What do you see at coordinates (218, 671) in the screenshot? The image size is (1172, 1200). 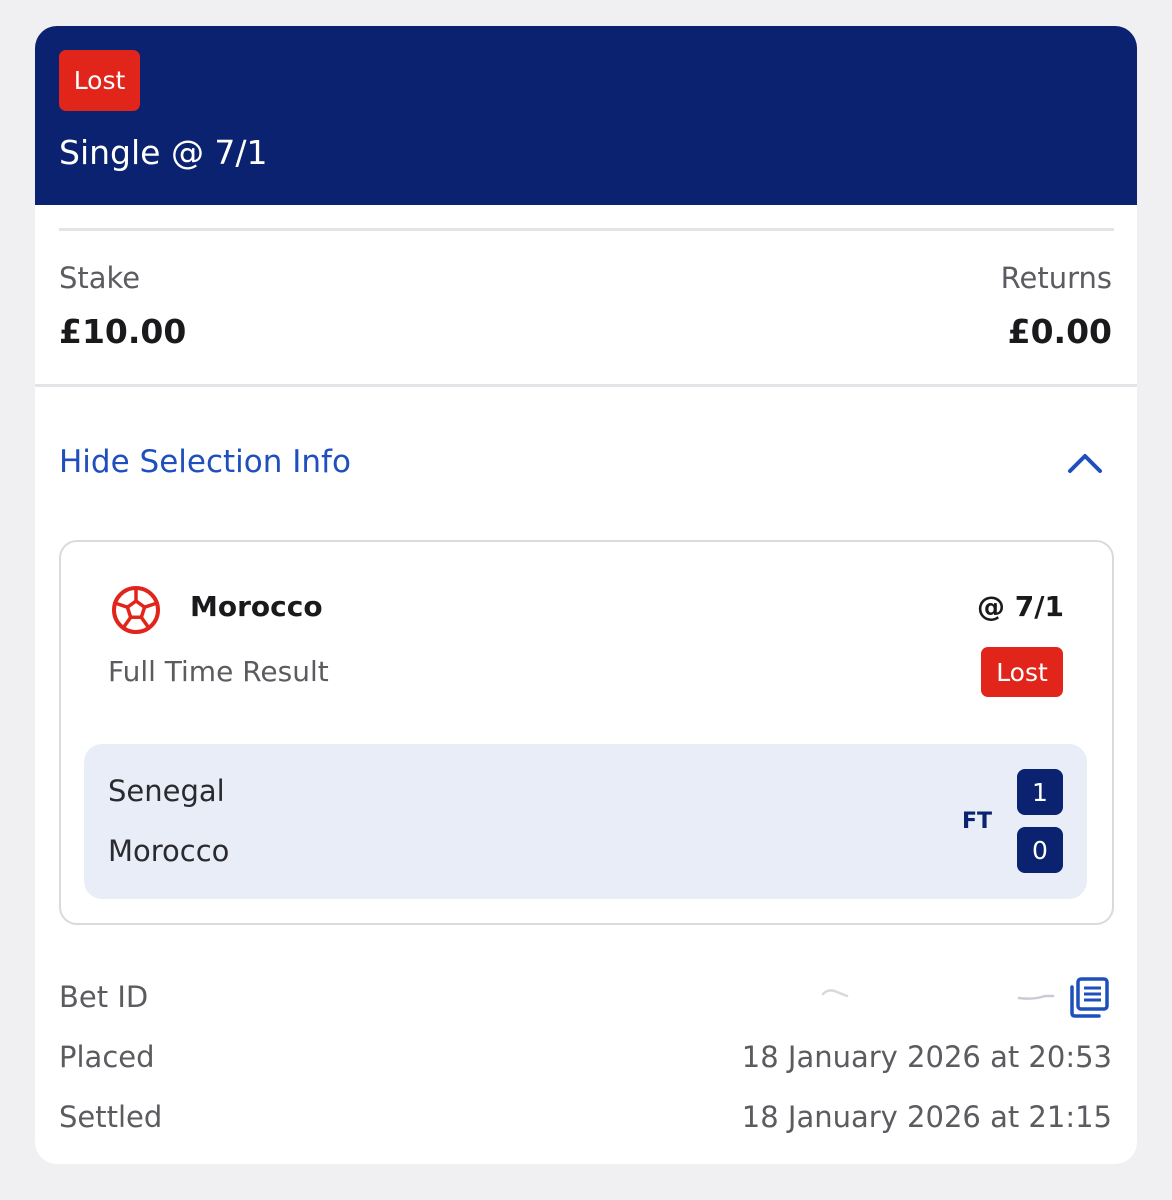 I see `market-name: Full Time Result` at bounding box center [218, 671].